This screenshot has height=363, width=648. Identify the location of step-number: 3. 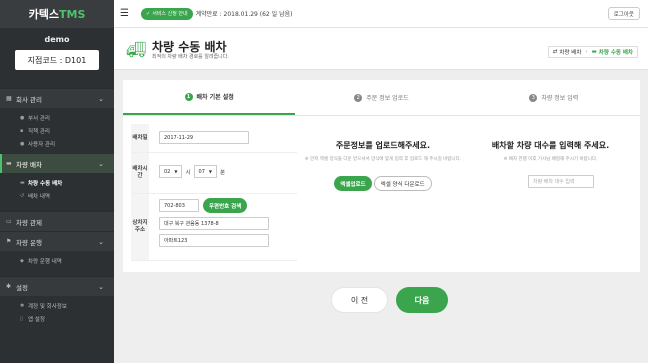
(533, 97).